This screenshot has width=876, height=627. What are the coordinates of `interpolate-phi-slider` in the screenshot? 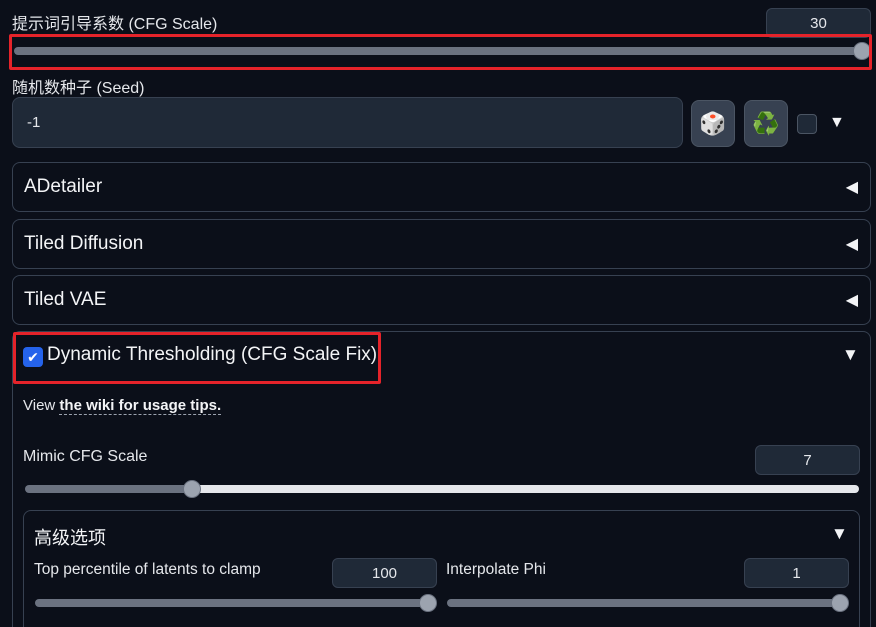 It's located at (648, 603).